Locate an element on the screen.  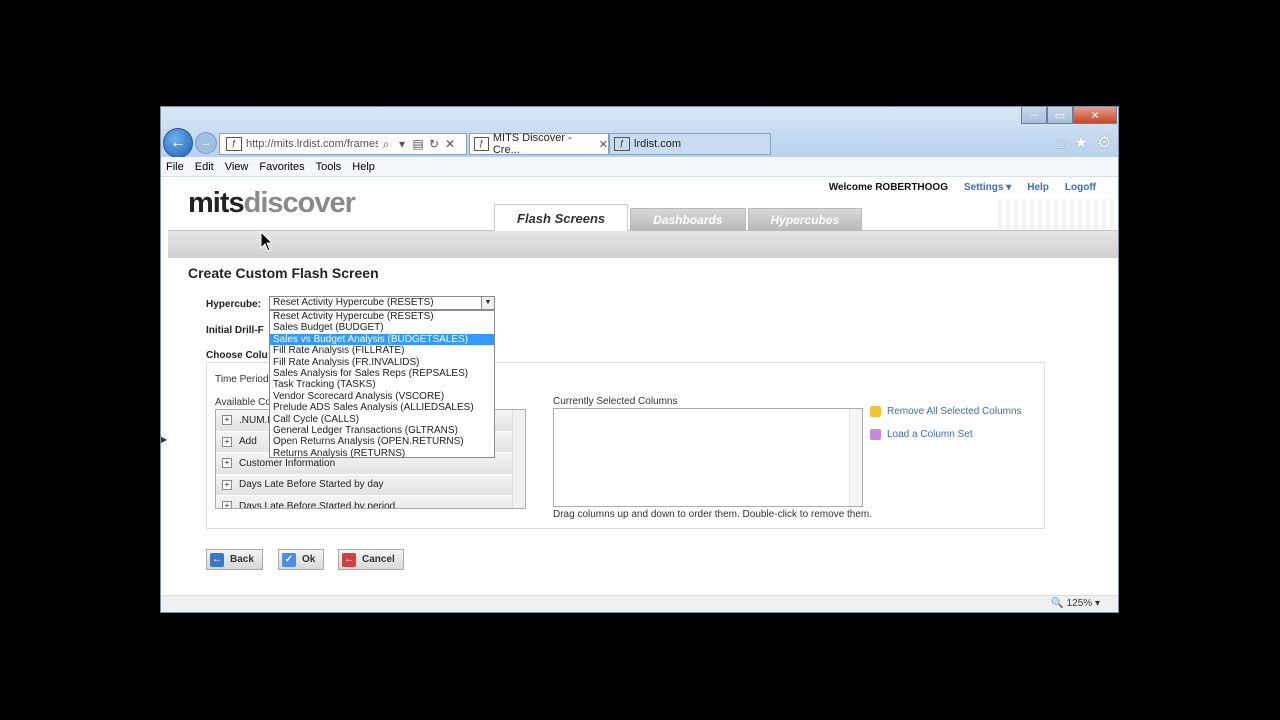
maximize-icon: ▭ is located at coordinates (1060, 115).